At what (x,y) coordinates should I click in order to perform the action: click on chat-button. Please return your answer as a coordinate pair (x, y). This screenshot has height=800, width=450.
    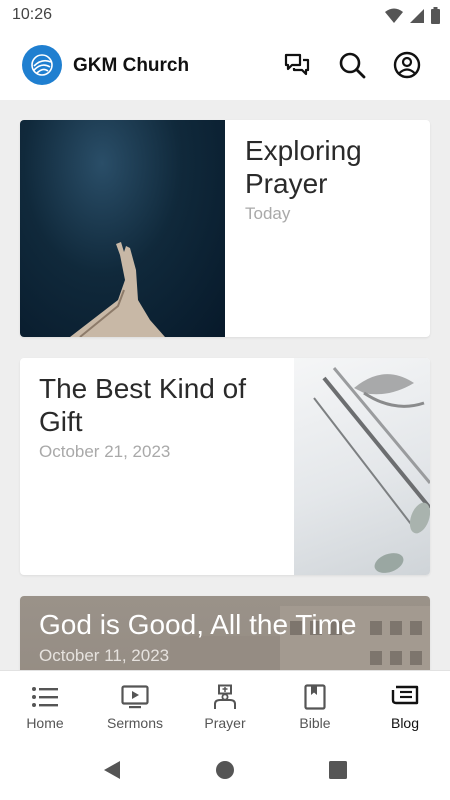
    Looking at the image, I should click on (297, 65).